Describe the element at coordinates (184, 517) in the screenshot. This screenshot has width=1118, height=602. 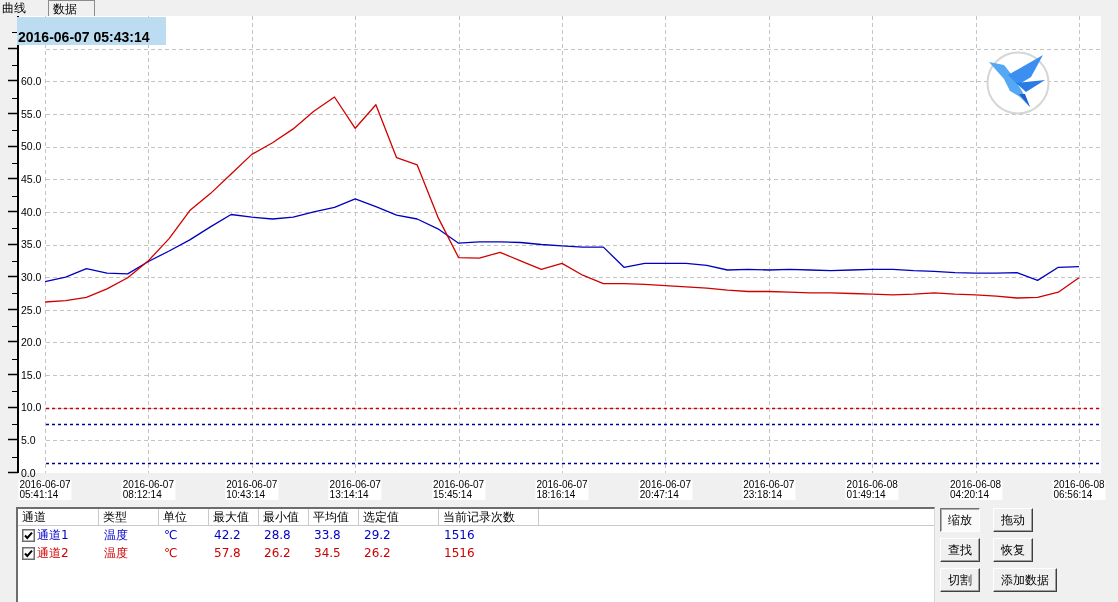
I see `column-header: 单位` at that location.